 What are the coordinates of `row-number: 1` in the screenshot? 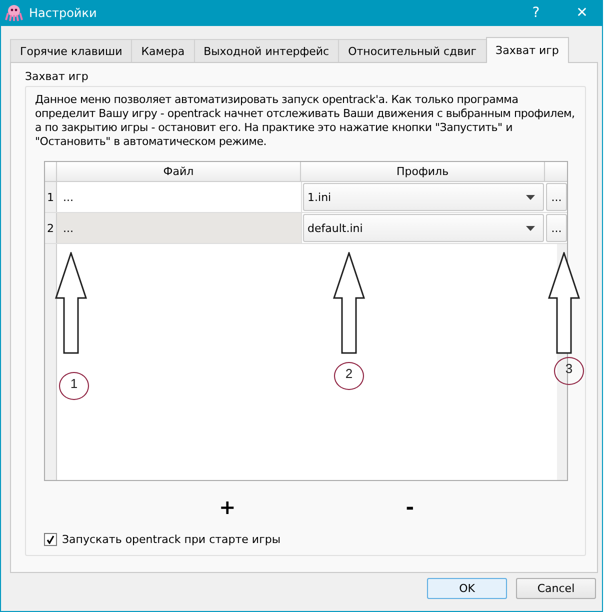 It's located at (51, 197).